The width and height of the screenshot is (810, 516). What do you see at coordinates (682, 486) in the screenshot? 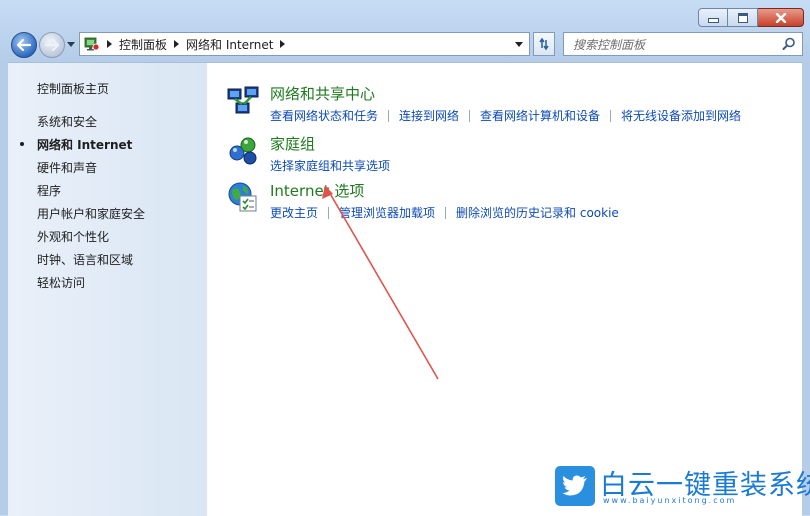
I see `watermark: 白云一键重装系统 www.baiyunxitong.com` at bounding box center [682, 486].